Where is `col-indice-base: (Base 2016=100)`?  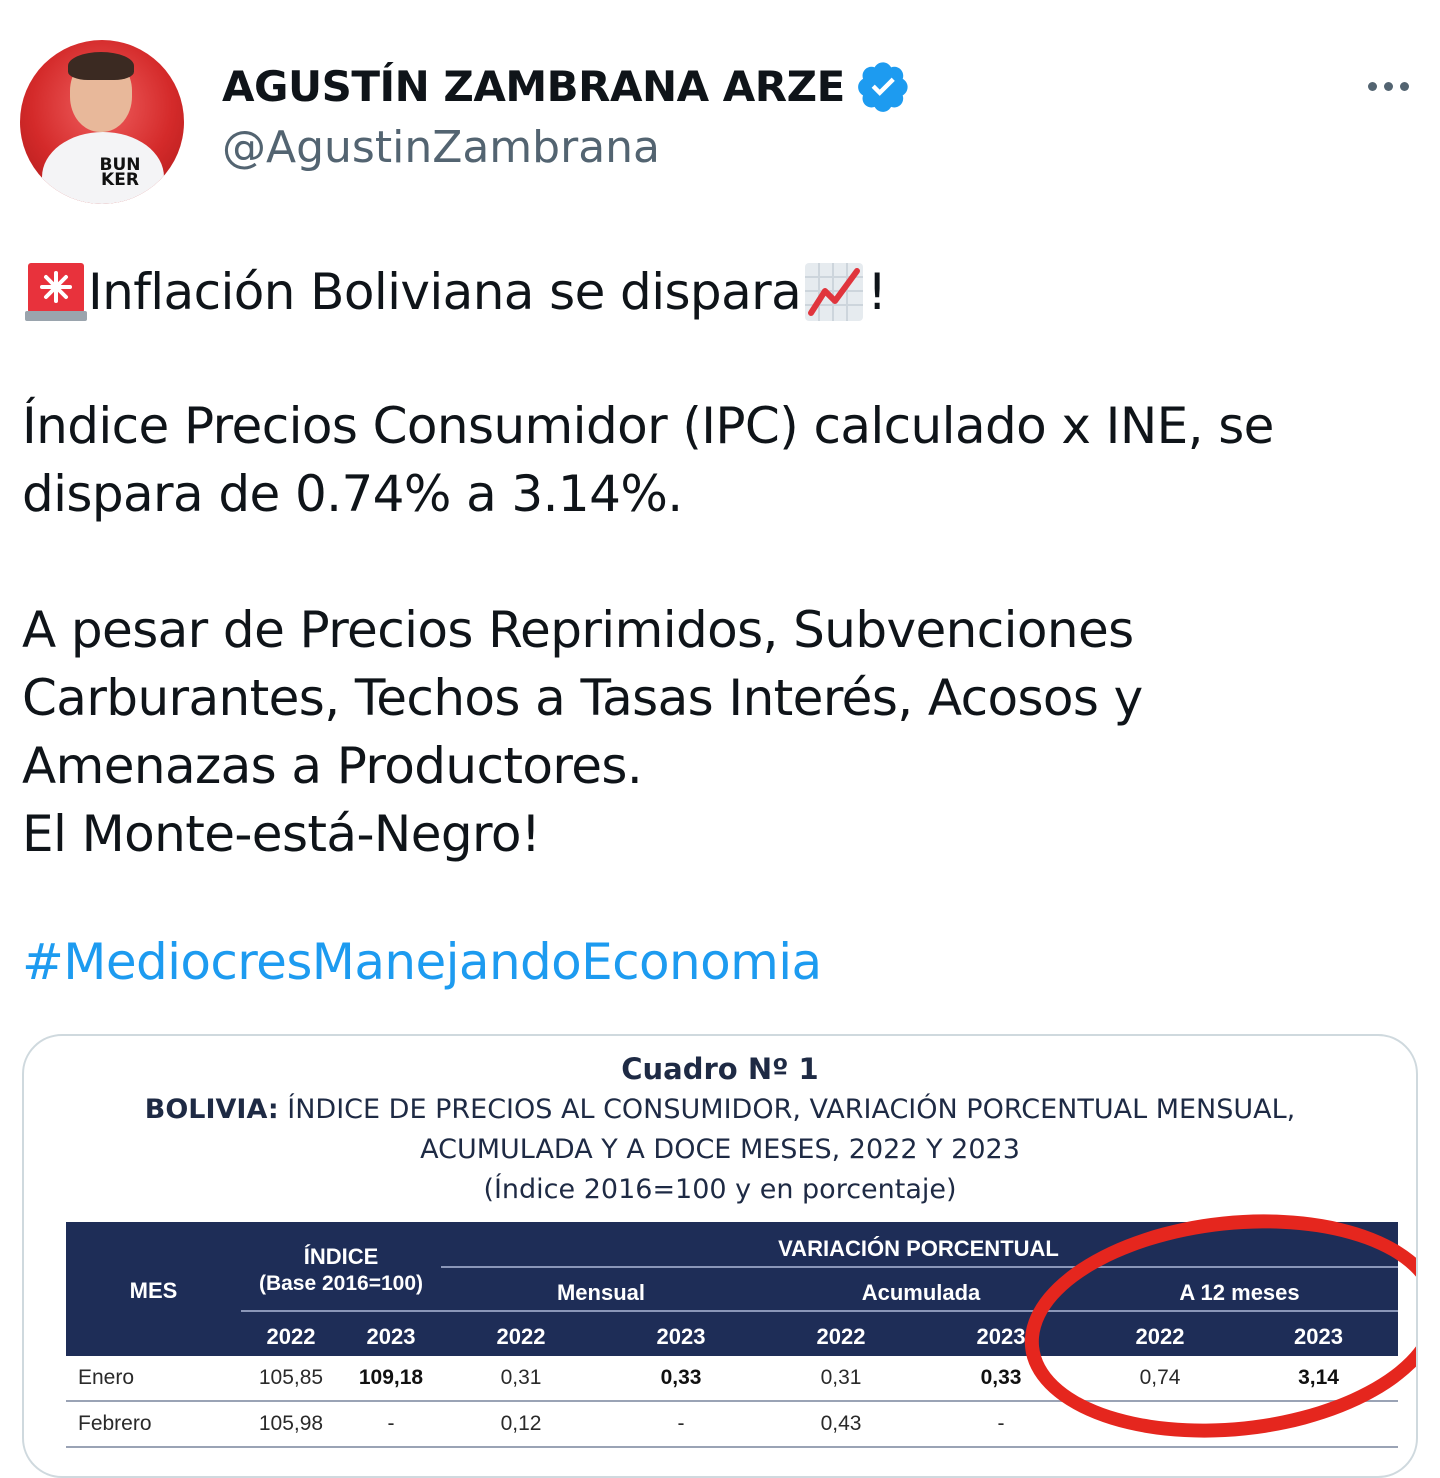
col-indice-base: (Base 2016=100) is located at coordinates (341, 1283).